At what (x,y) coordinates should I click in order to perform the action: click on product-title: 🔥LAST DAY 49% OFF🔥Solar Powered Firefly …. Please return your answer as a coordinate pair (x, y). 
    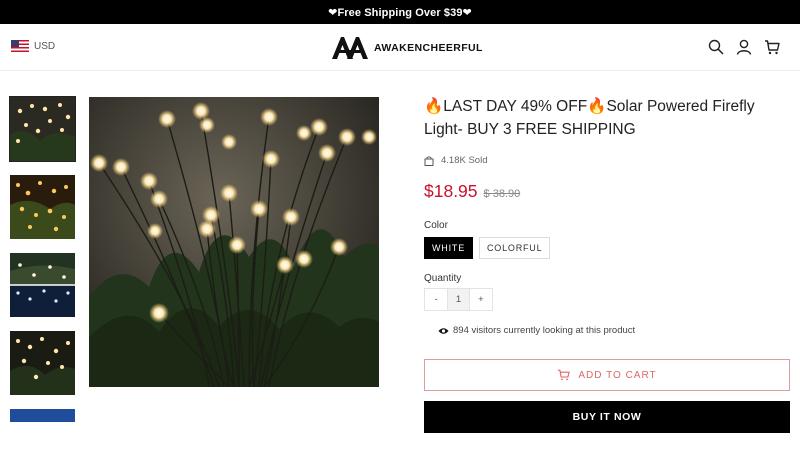
    Looking at the image, I should click on (589, 118).